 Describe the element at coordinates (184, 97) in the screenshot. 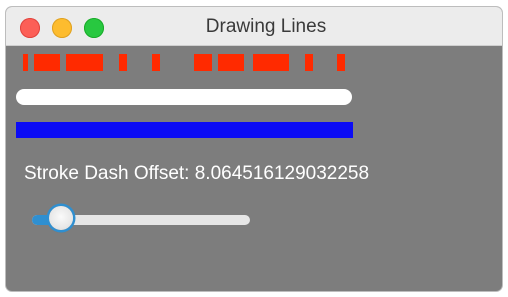

I see `rounded-line` at that location.